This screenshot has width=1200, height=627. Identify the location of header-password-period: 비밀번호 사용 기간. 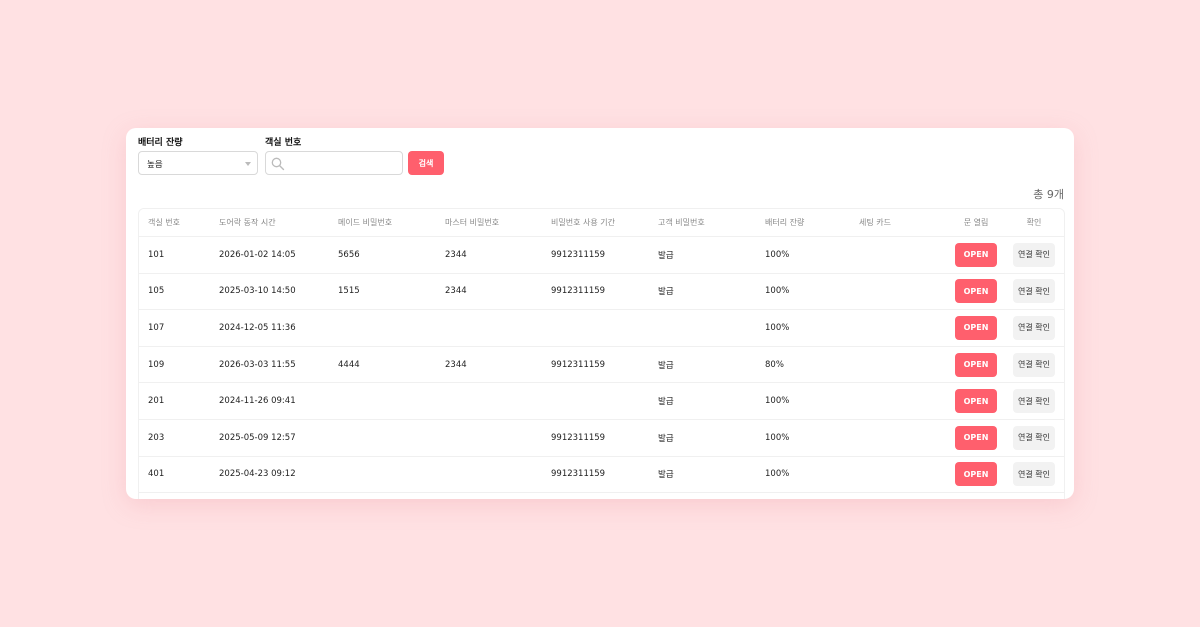
(583, 222).